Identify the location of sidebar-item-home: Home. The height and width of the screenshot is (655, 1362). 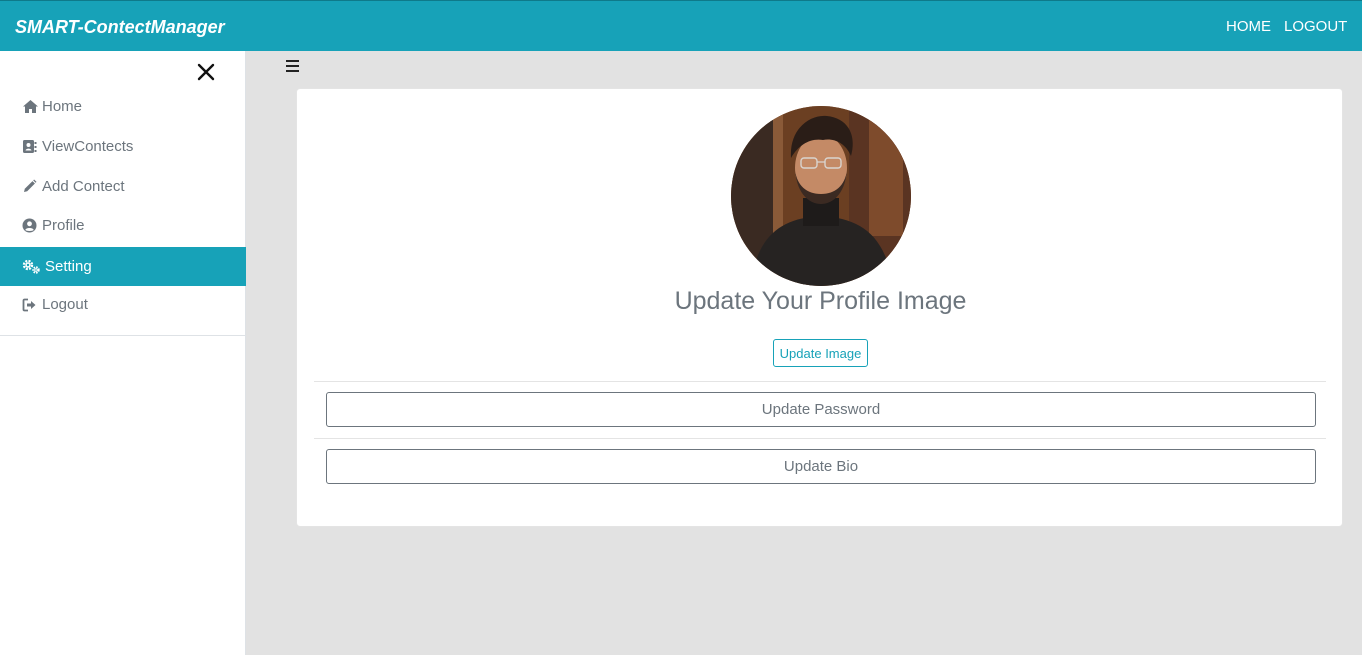
(123, 106).